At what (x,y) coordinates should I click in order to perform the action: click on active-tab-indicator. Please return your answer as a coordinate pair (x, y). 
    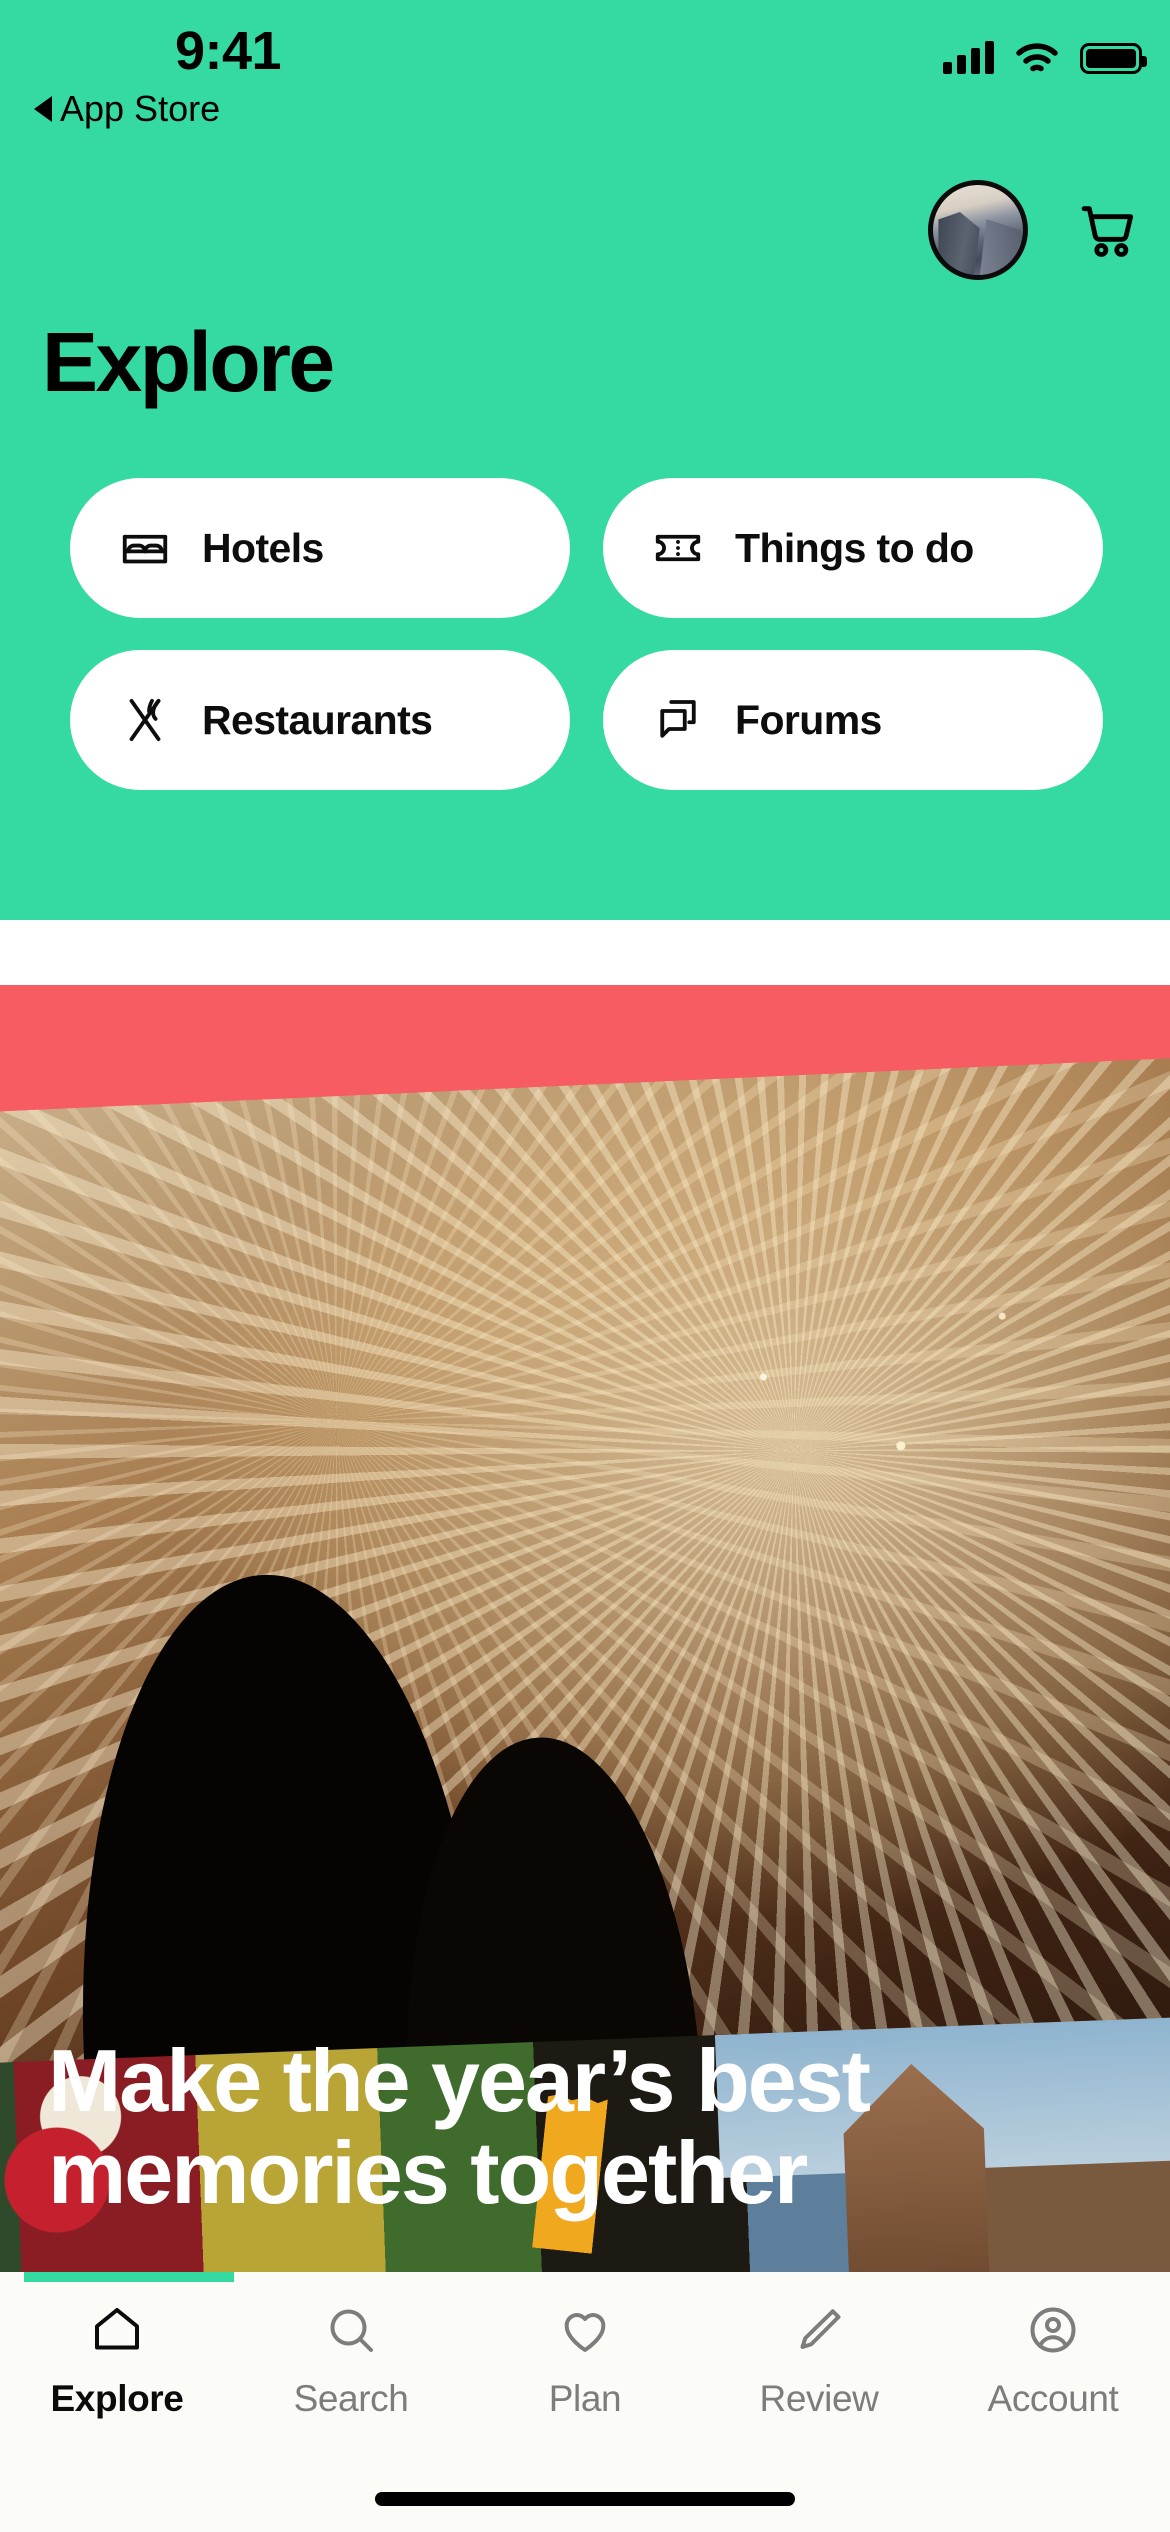
    Looking at the image, I should click on (129, 2277).